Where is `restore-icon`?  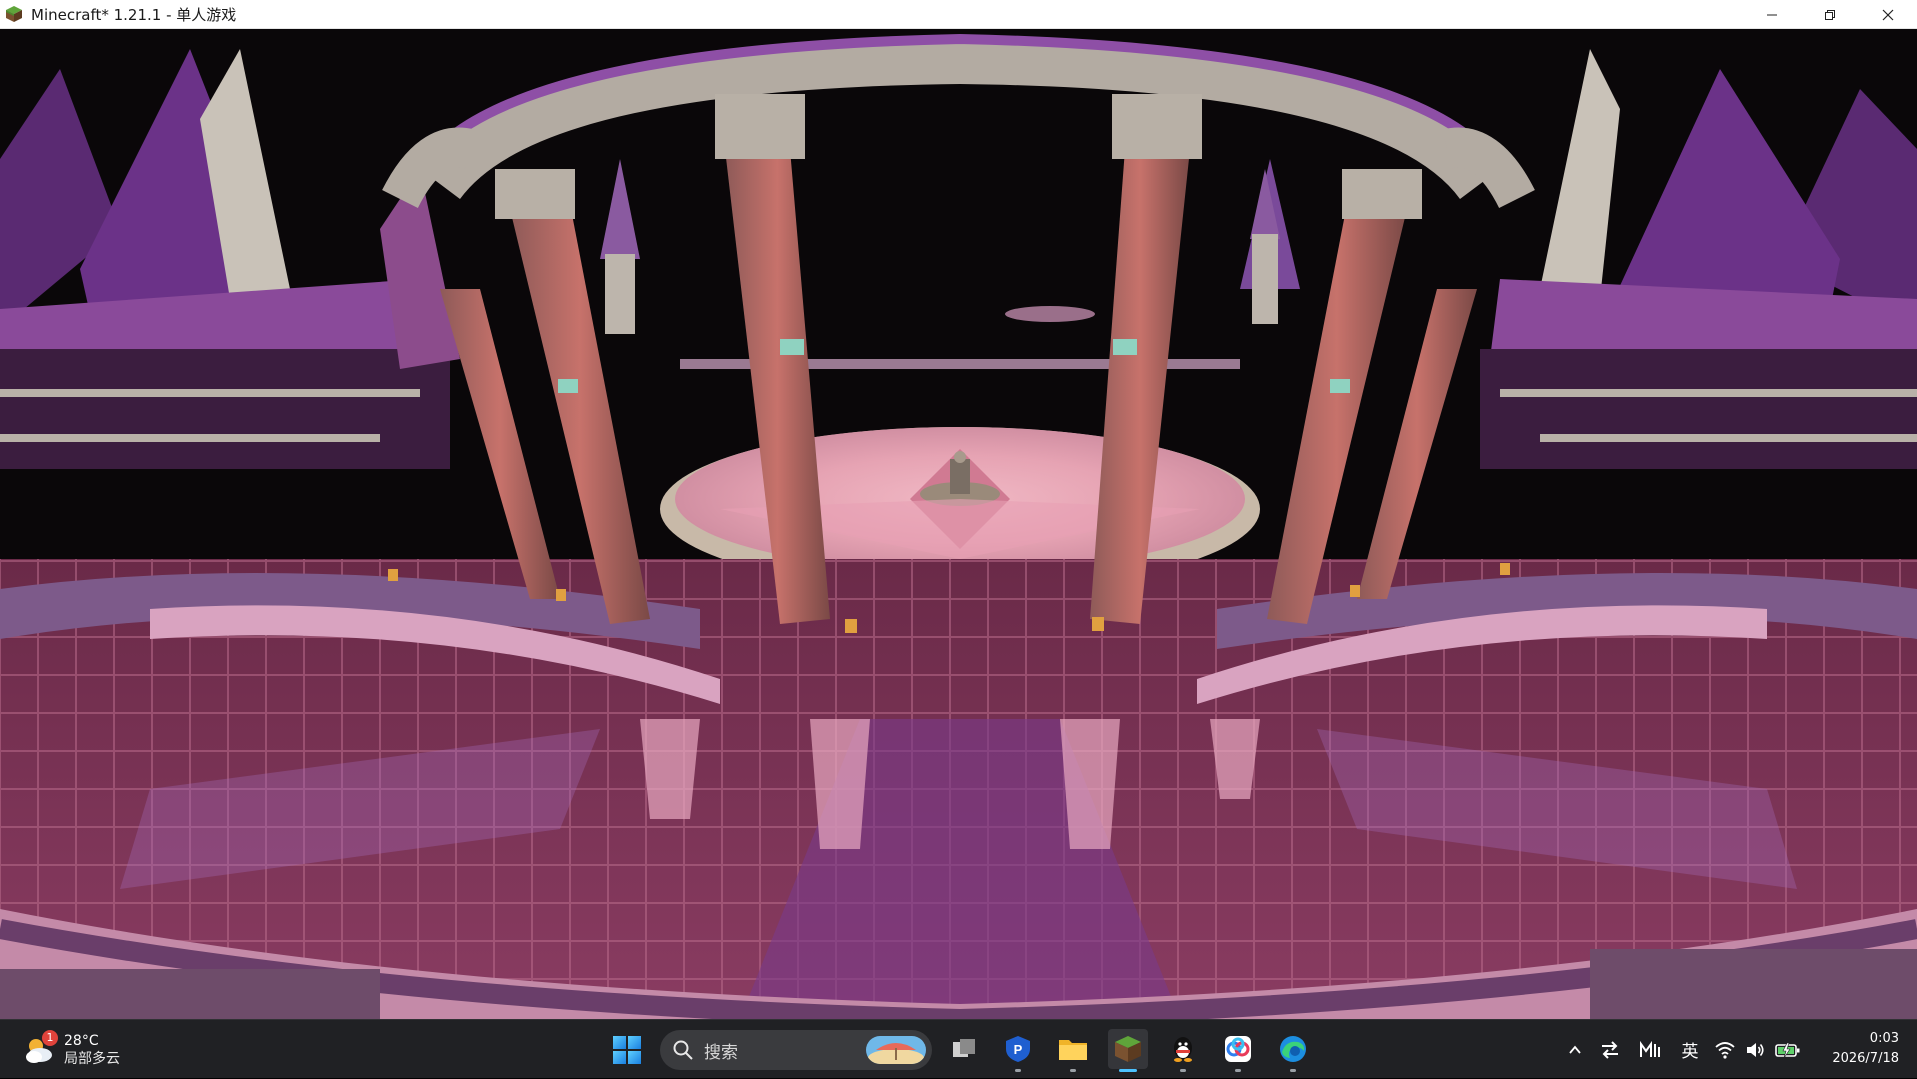 restore-icon is located at coordinates (1830, 14).